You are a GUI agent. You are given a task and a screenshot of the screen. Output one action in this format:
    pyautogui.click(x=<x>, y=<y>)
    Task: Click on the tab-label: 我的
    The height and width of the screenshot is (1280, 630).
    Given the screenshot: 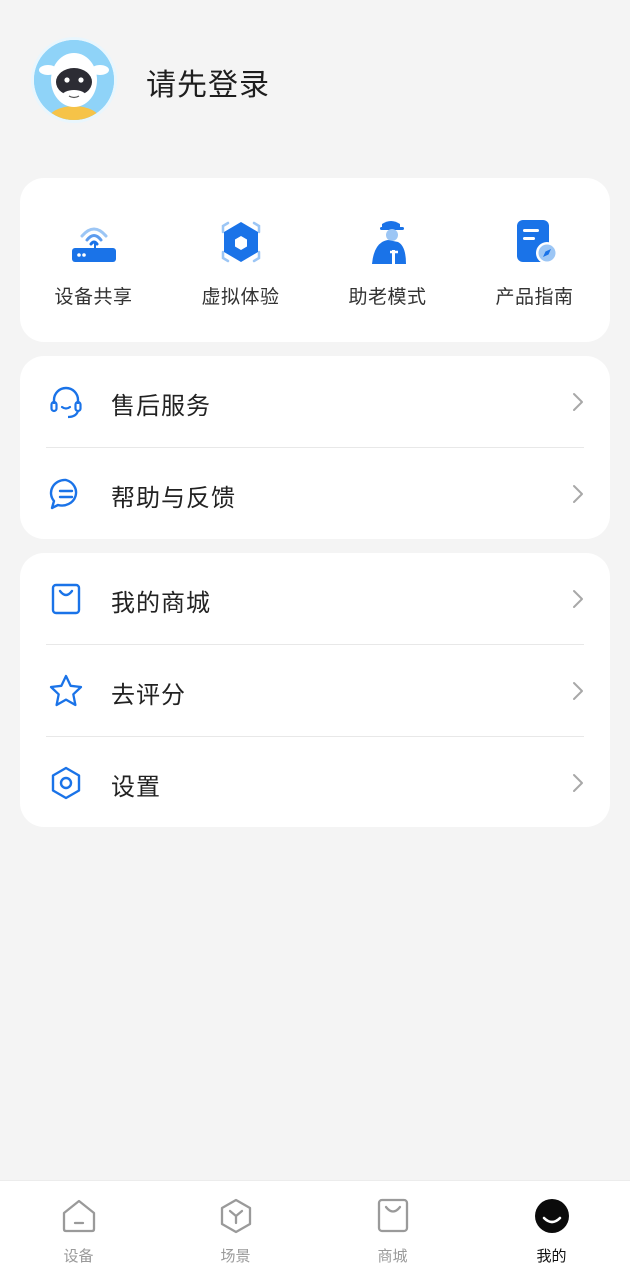 What is the action you would take?
    pyautogui.click(x=551, y=1256)
    